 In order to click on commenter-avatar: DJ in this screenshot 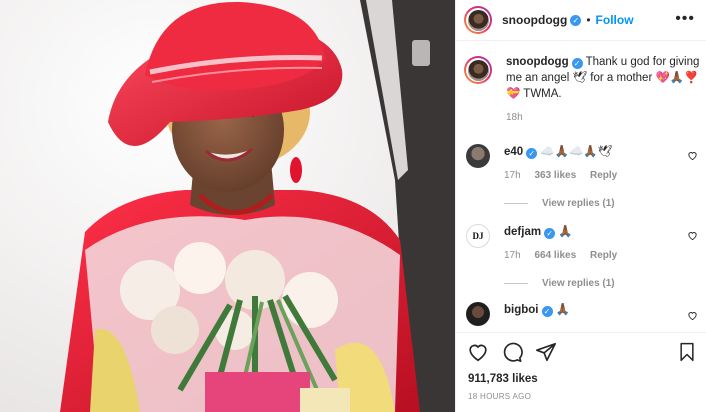, I will do `click(478, 236)`.